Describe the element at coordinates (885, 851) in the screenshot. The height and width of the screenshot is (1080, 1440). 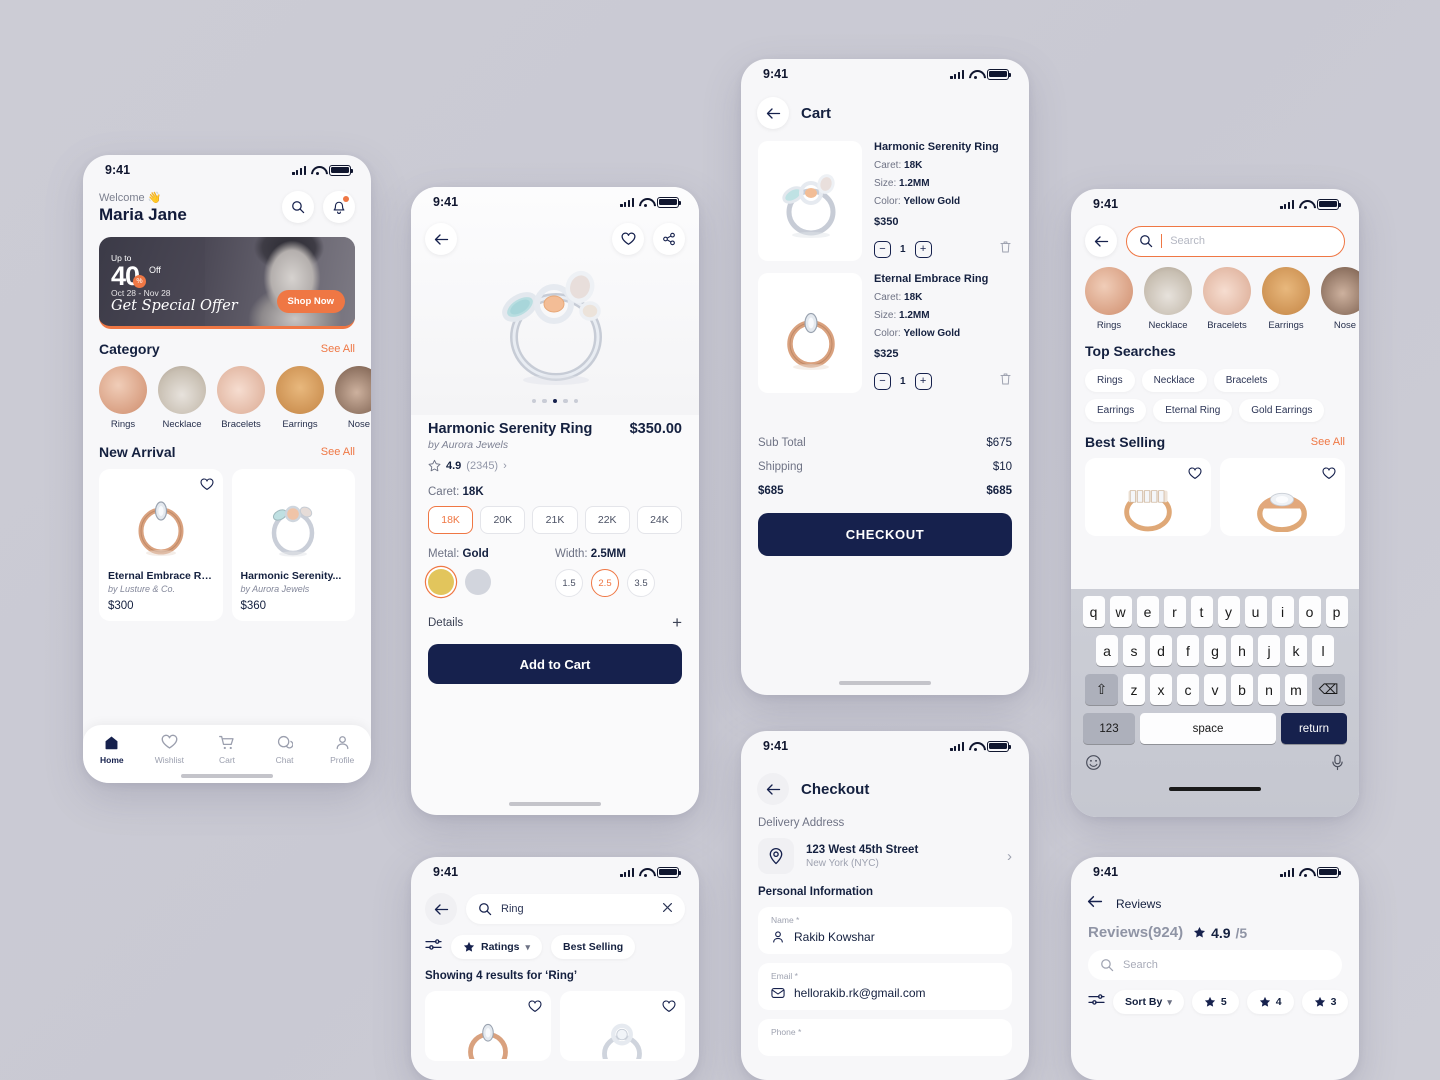
I see `delivery-address-row: 123 West 45th Street New York (NYC) ›` at that location.